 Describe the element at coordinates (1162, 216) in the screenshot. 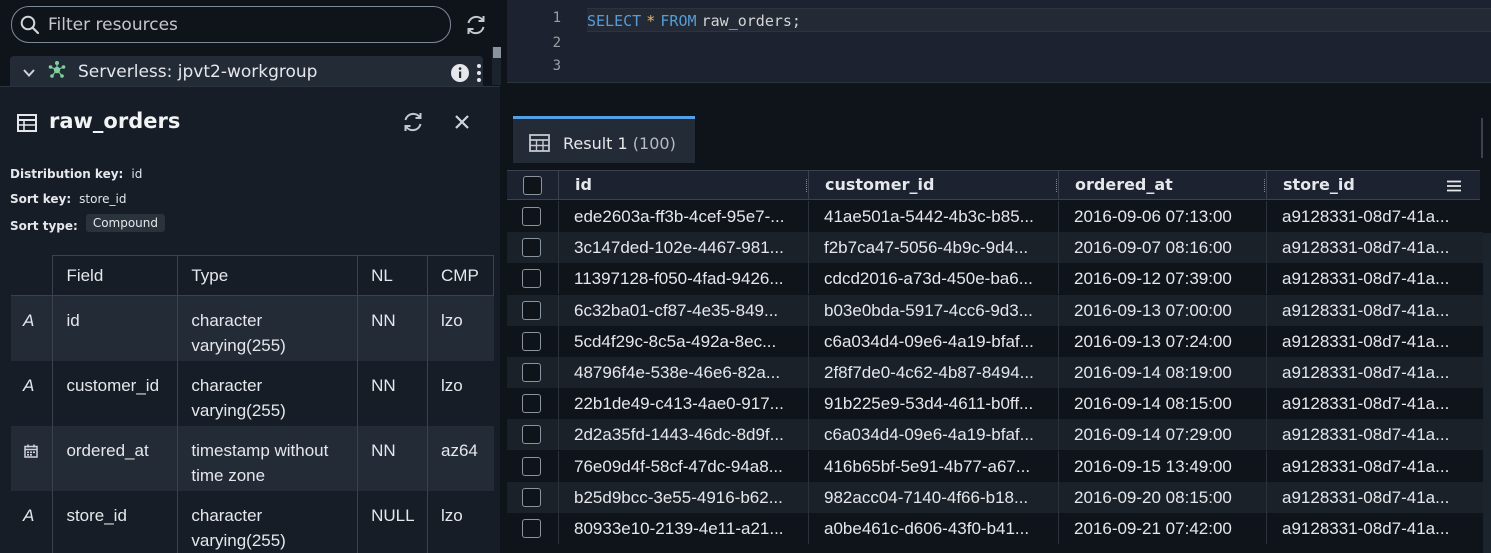

I see `cell-ordered-at: 2016-09-06 07:13:00` at that location.